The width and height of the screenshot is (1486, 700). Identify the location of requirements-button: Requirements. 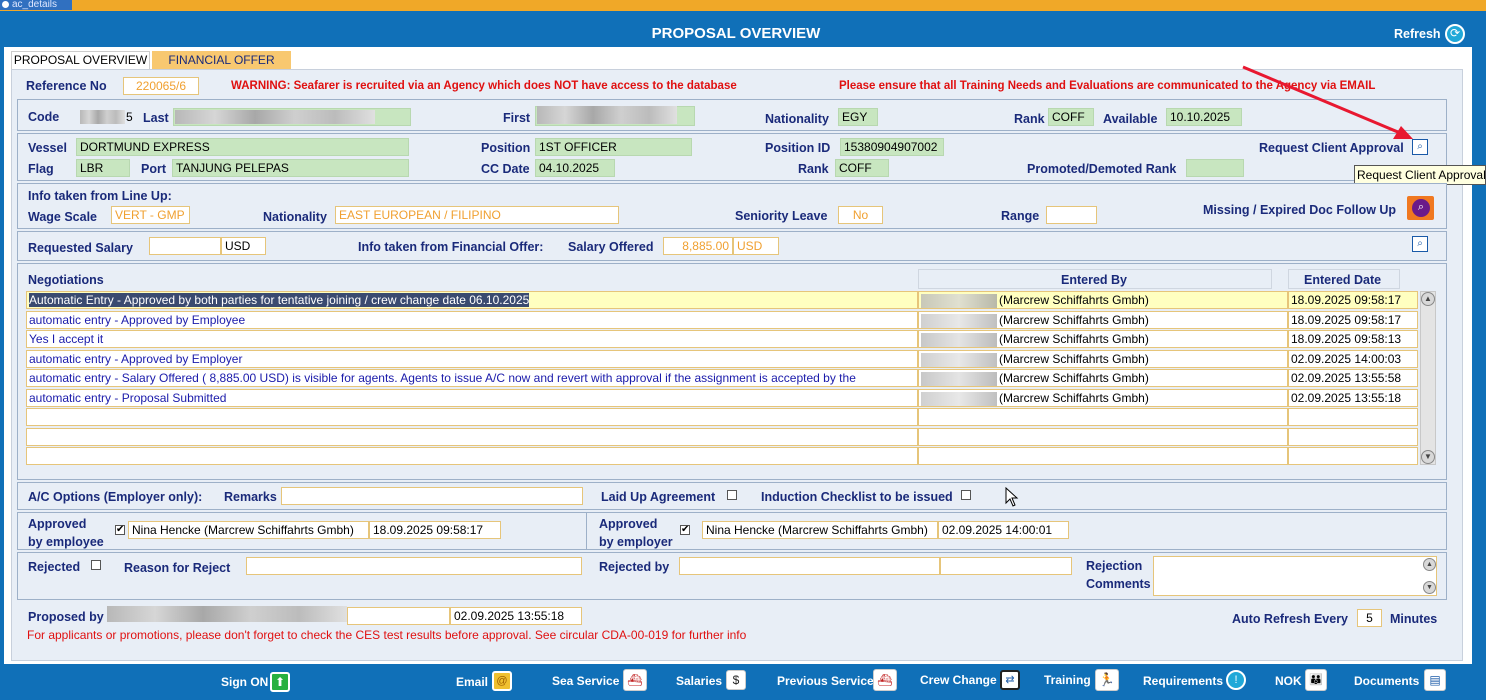
(1183, 681).